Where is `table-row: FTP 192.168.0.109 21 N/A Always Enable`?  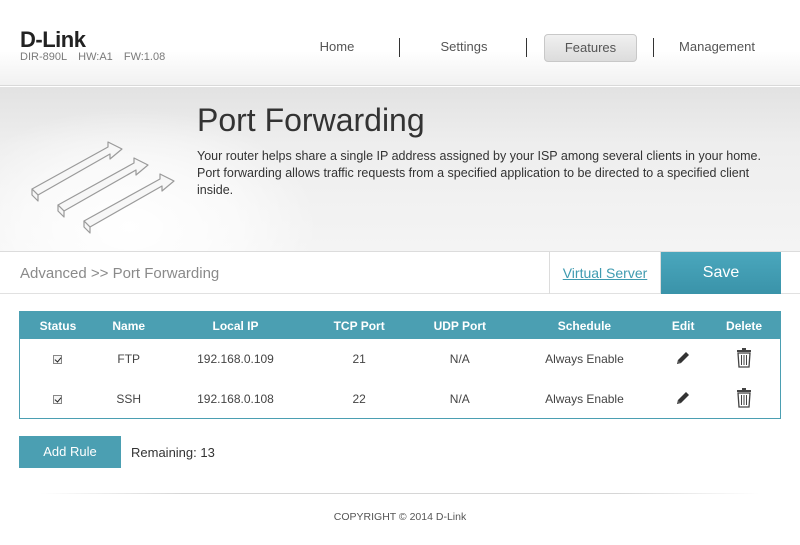 table-row: FTP 192.168.0.109 21 N/A Always Enable is located at coordinates (400, 359).